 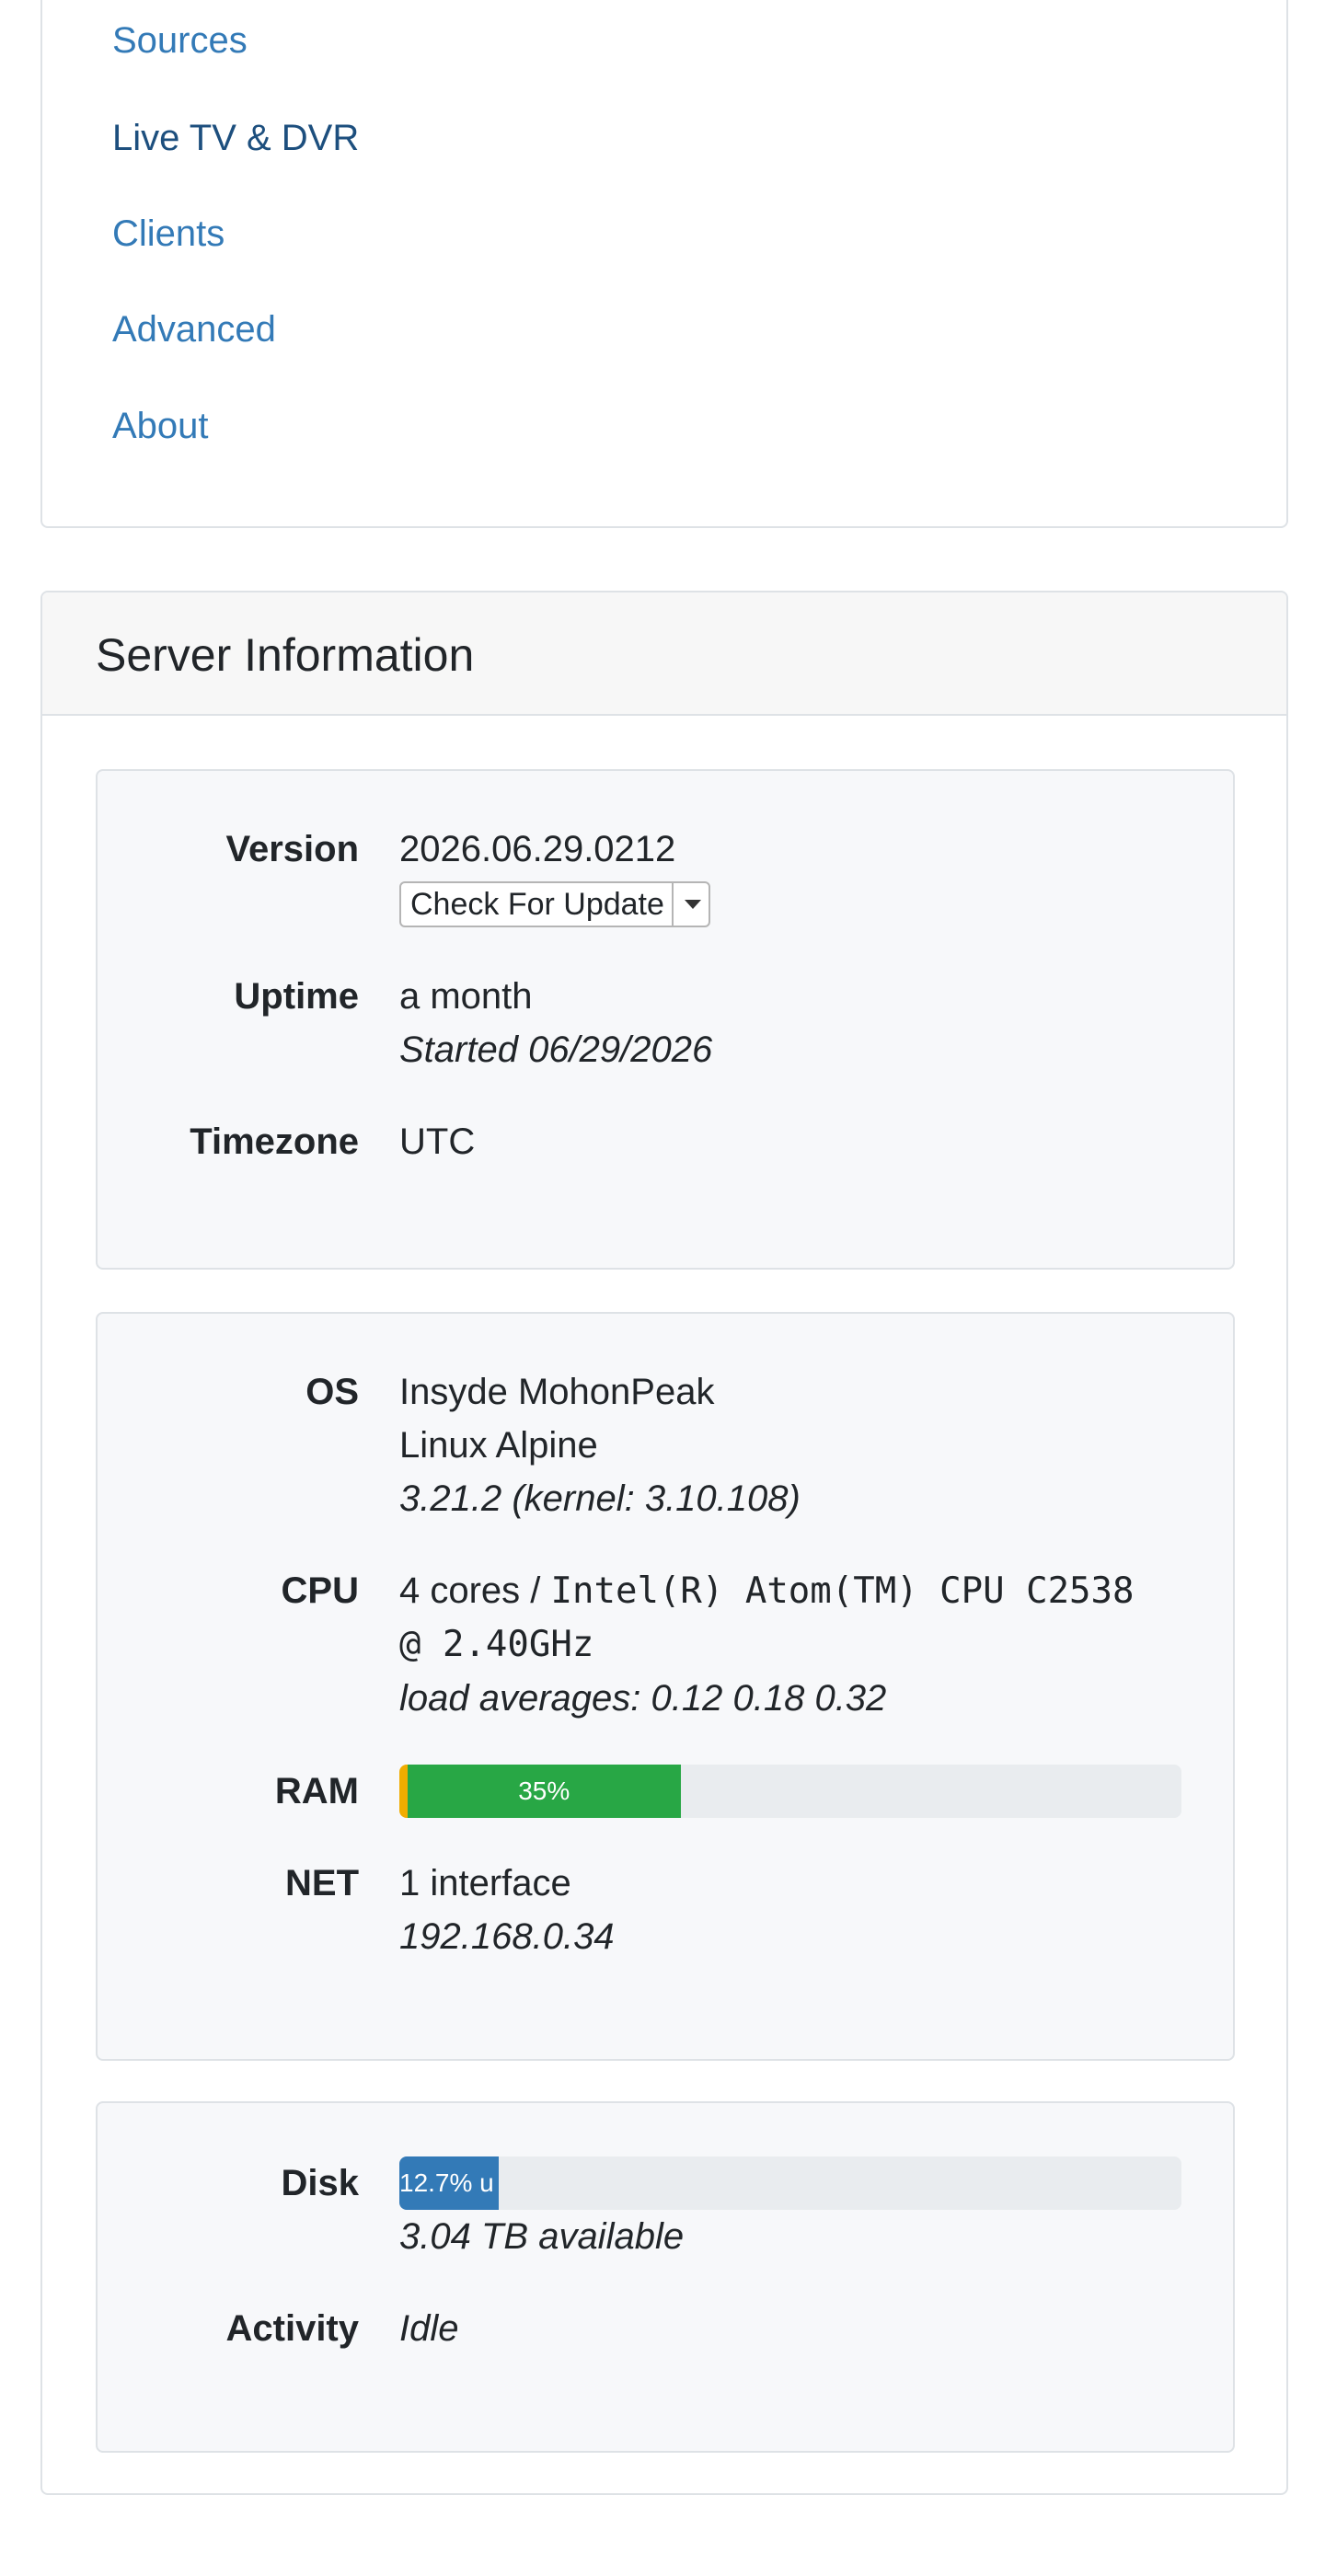 What do you see at coordinates (496, 1644) in the screenshot?
I see `cpu-model-line-2: @ 2.40GHz` at bounding box center [496, 1644].